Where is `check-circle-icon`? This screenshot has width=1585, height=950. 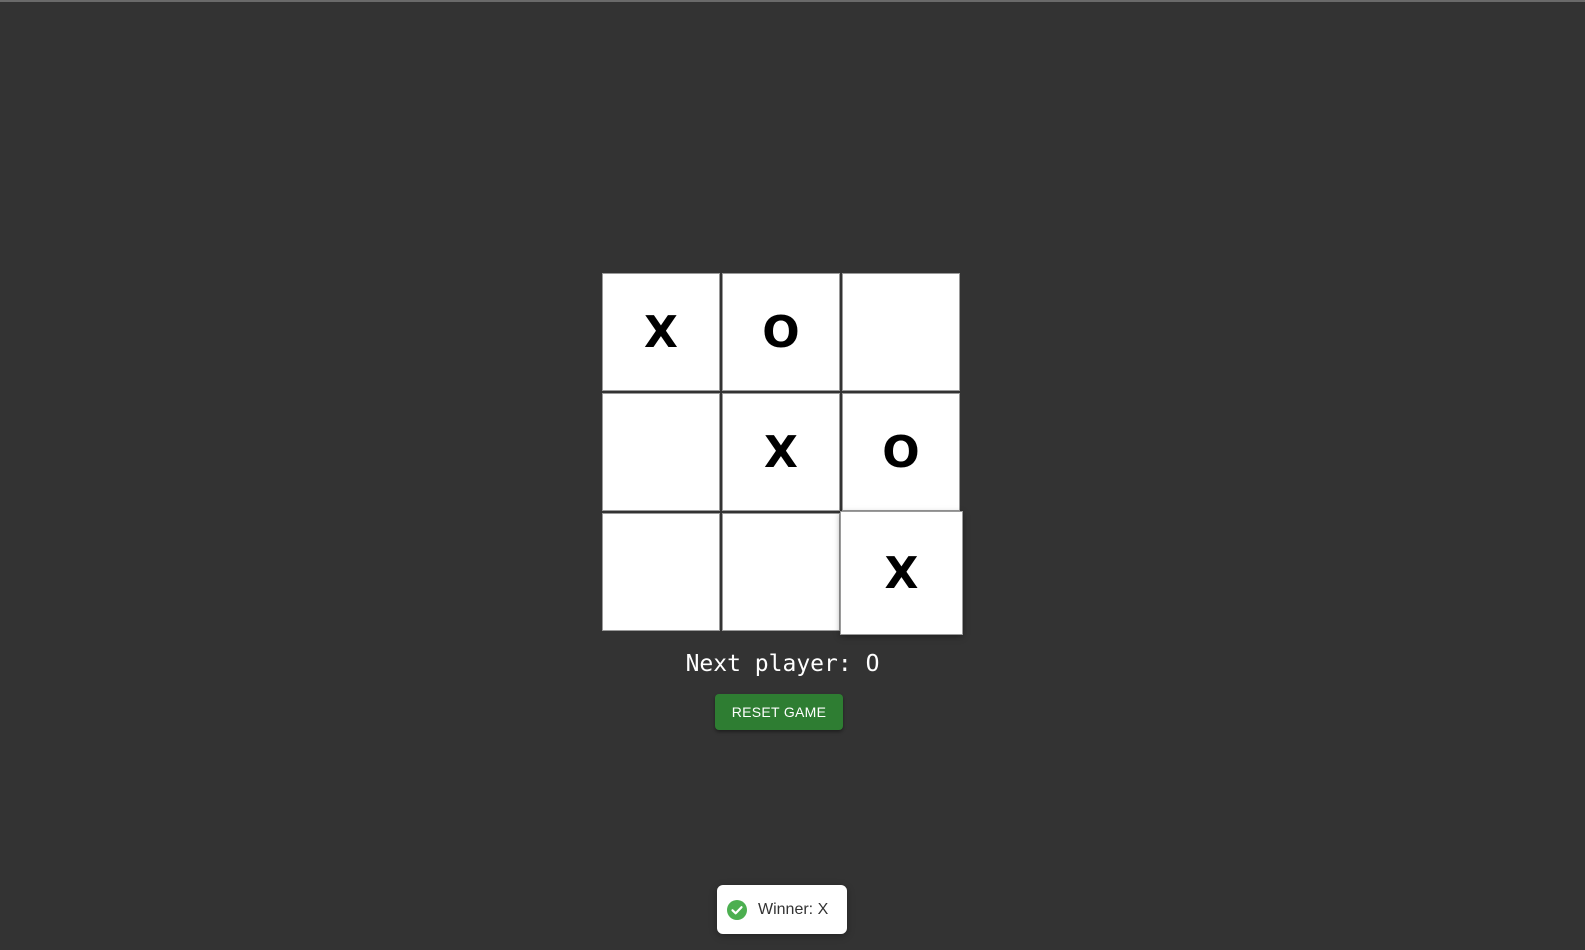 check-circle-icon is located at coordinates (737, 909).